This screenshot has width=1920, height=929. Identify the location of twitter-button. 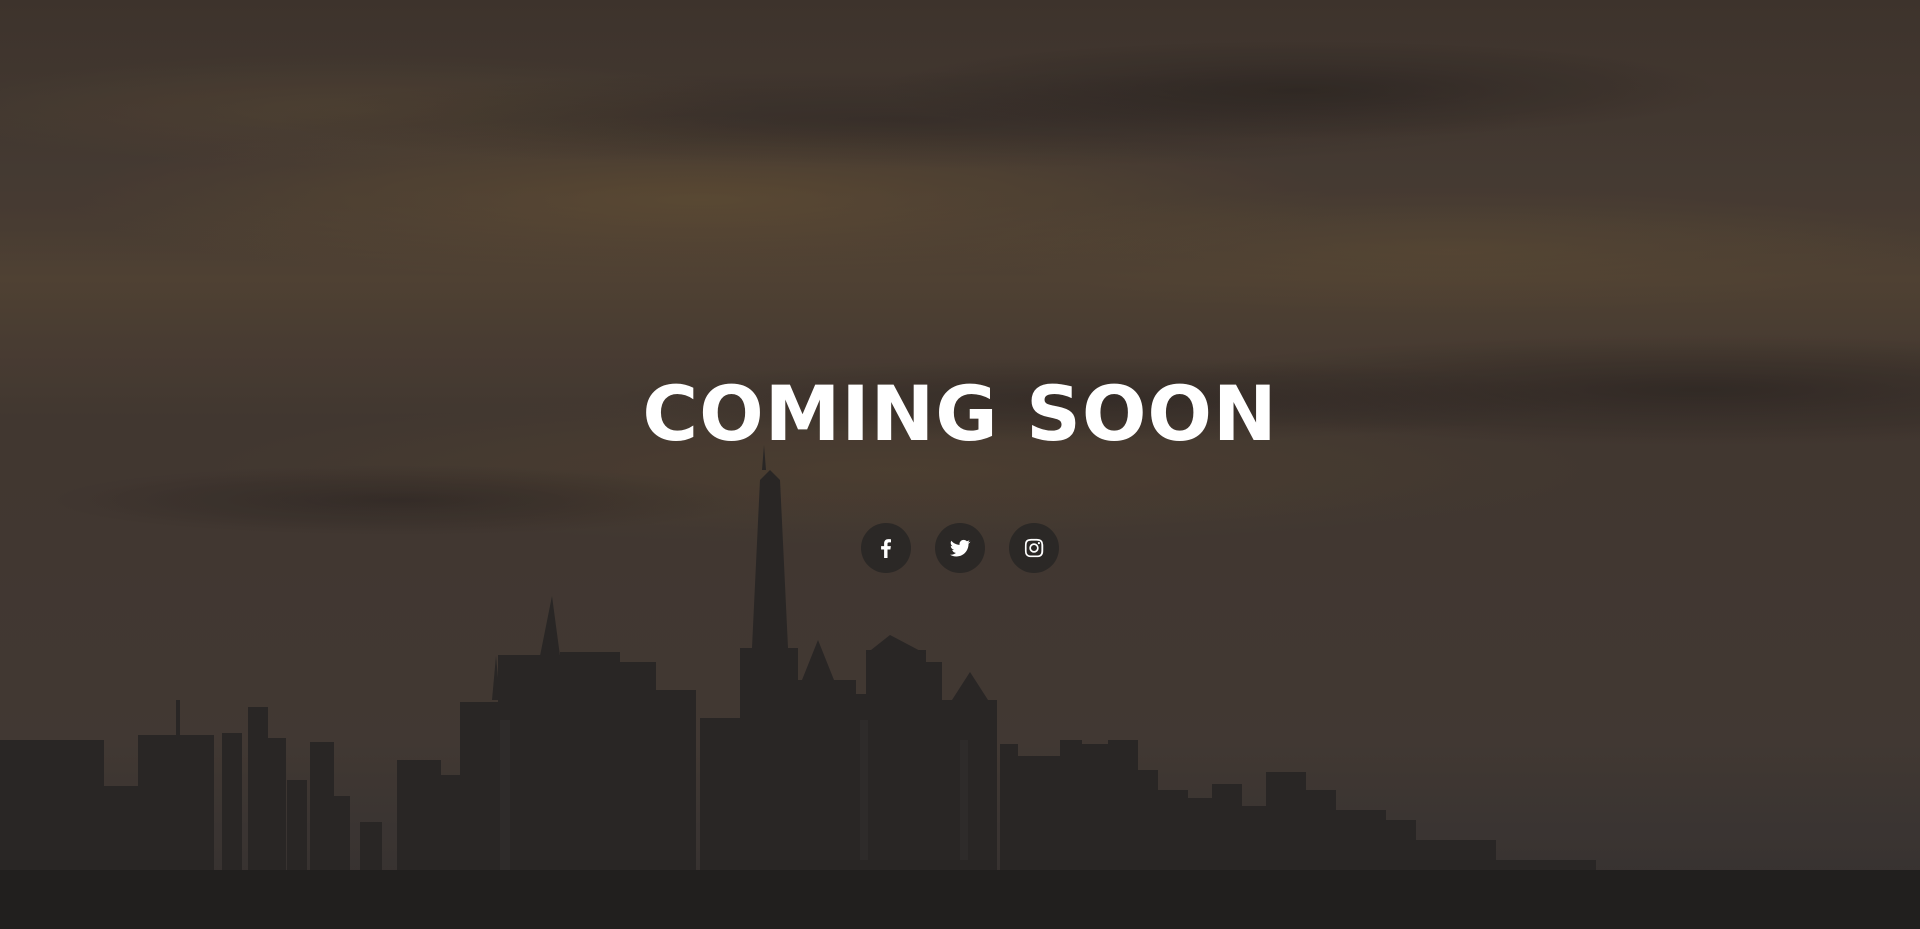
(960, 548).